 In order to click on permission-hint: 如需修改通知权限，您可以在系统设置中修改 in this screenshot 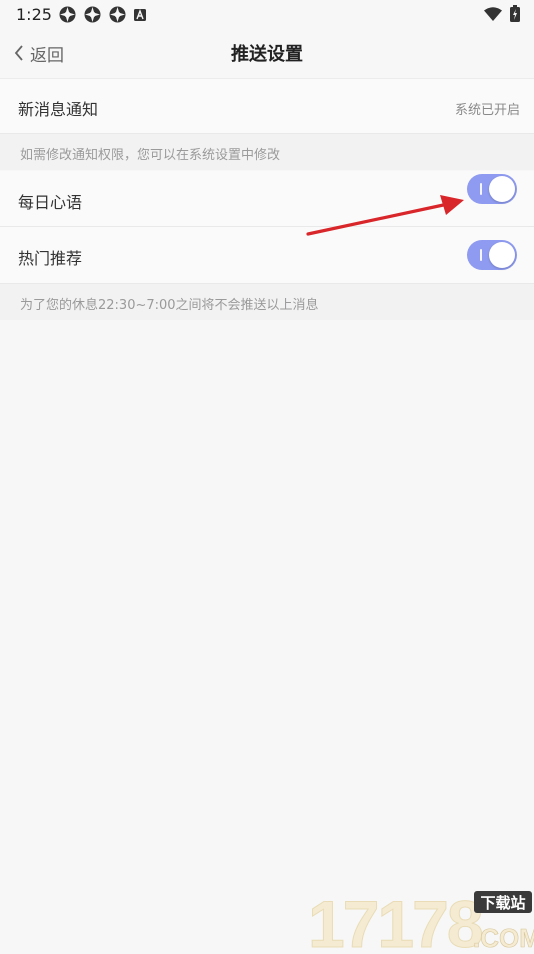, I will do `click(267, 152)`.